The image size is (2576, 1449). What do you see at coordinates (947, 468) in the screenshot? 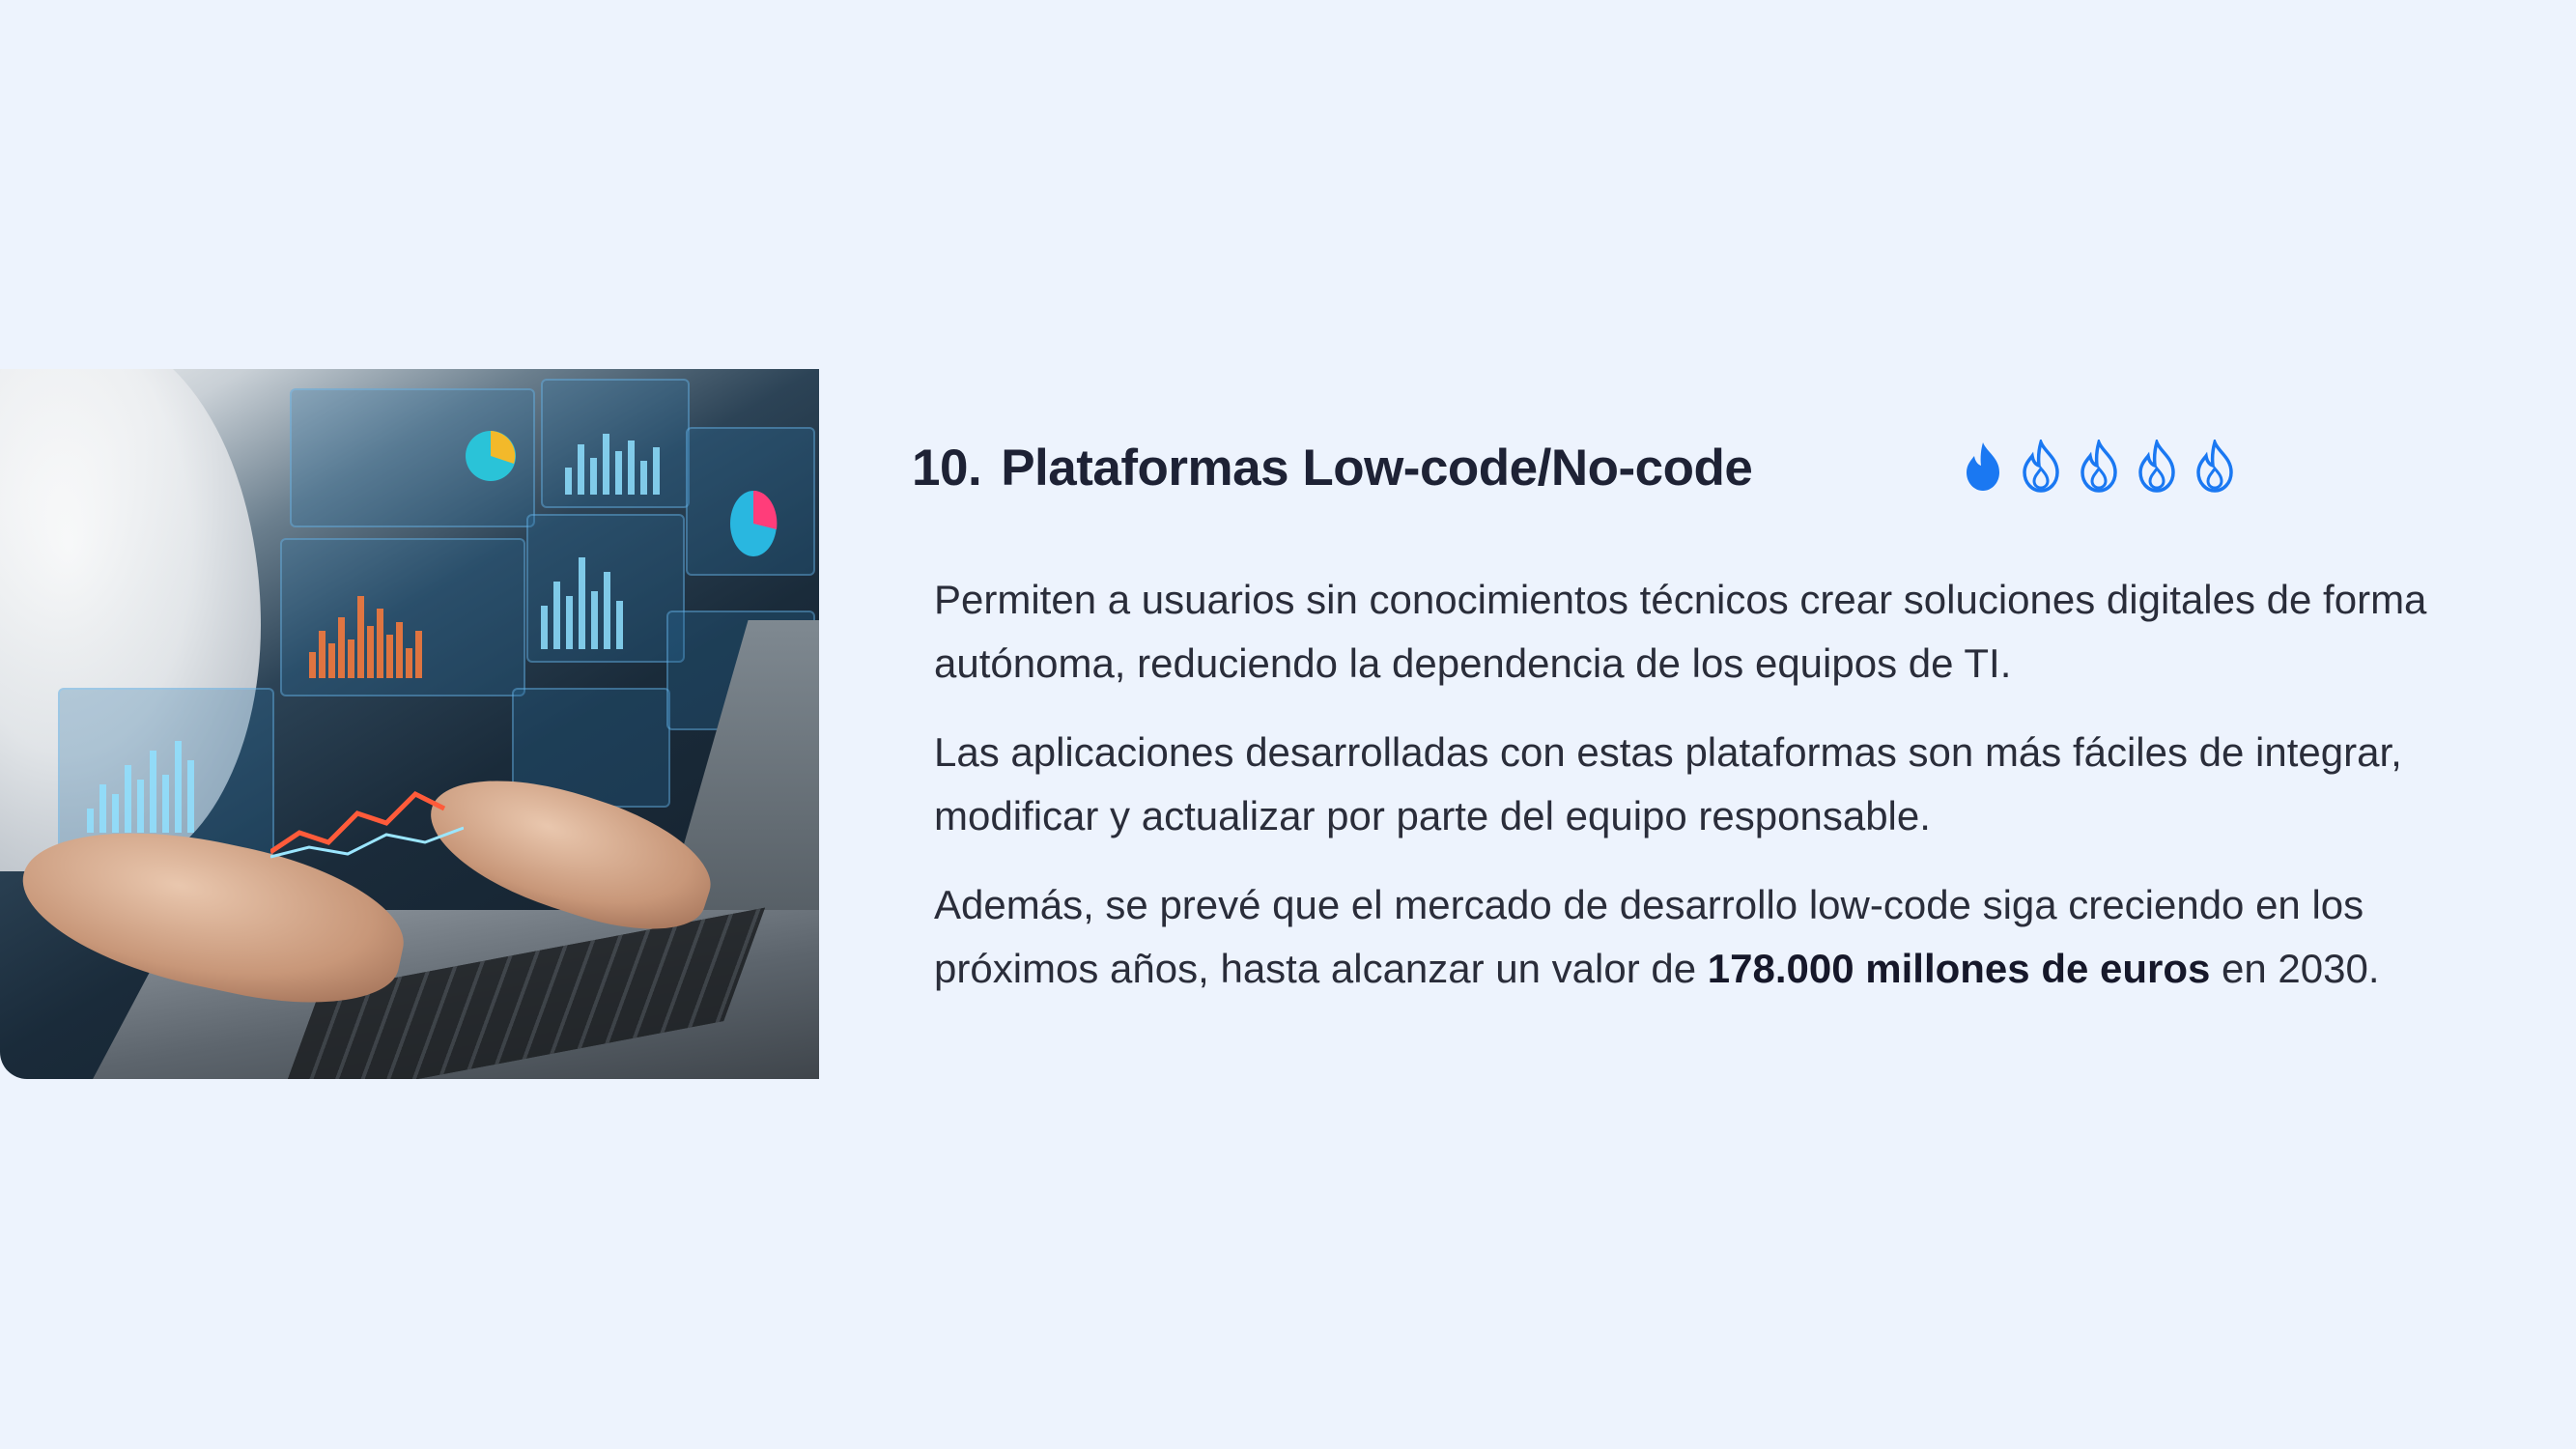
I see `section-number: 10.` at bounding box center [947, 468].